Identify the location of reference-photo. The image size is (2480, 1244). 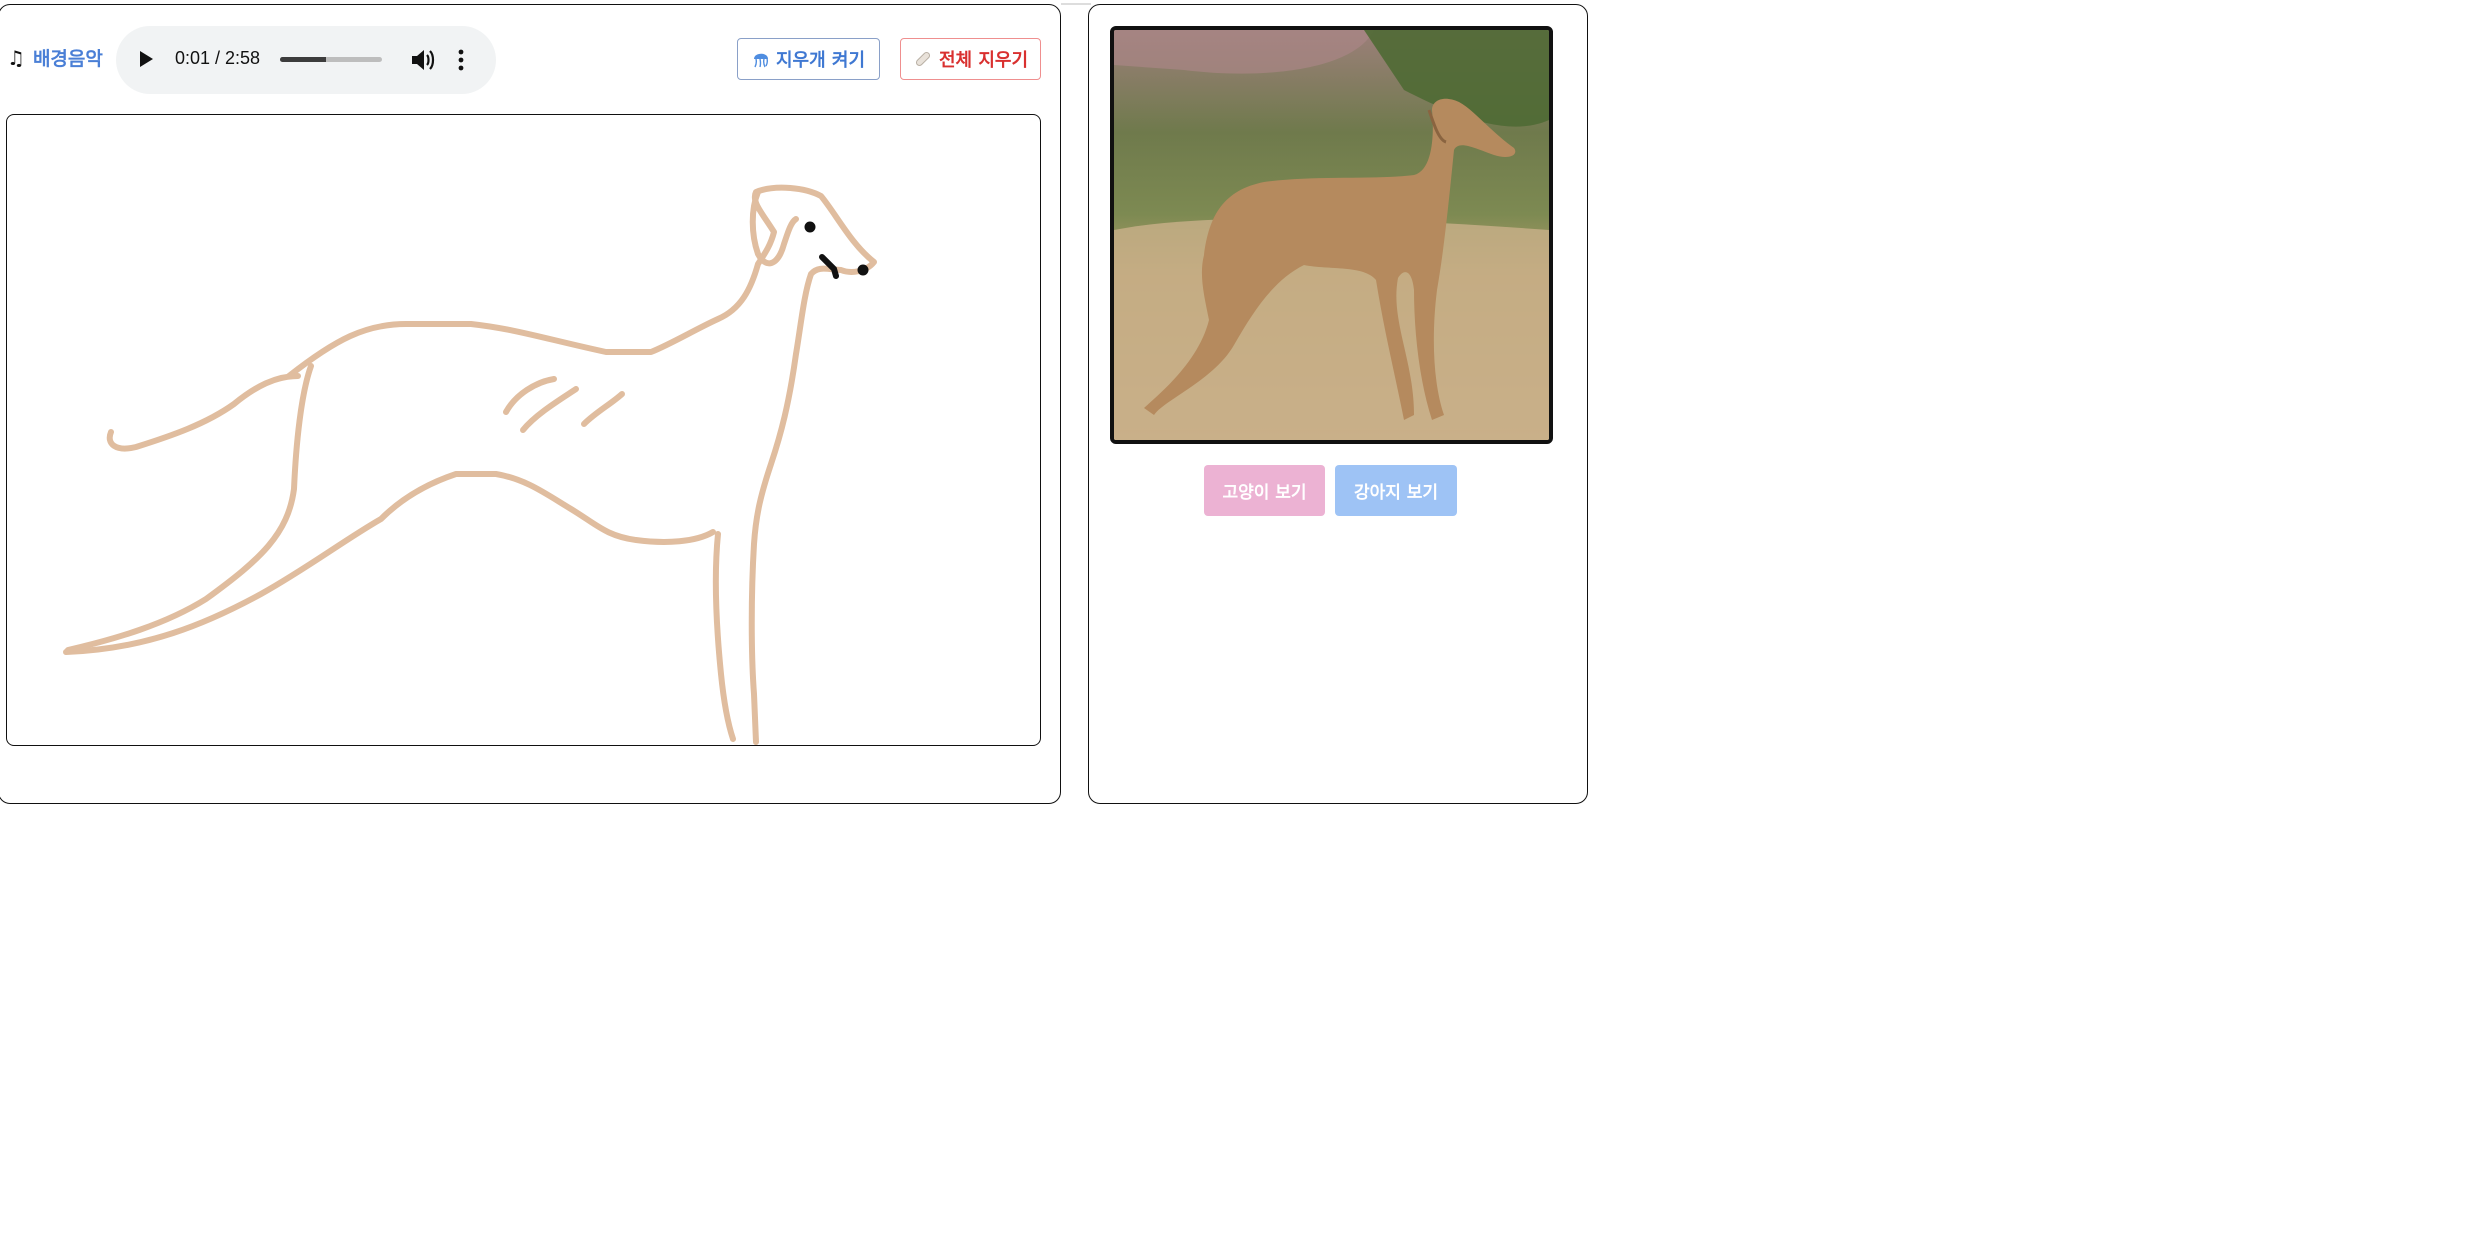
(1331, 235).